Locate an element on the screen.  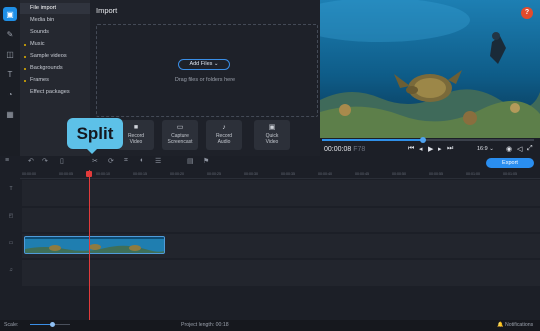
sidebar-item-media-bin: Media bin is located at coordinates (55, 20).